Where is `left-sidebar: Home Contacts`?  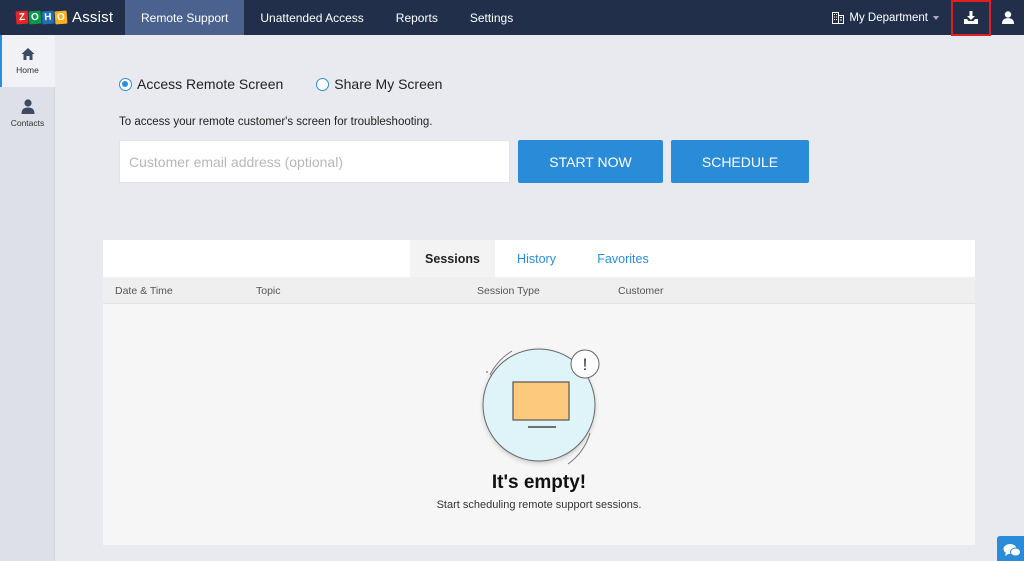 left-sidebar: Home Contacts is located at coordinates (27, 298).